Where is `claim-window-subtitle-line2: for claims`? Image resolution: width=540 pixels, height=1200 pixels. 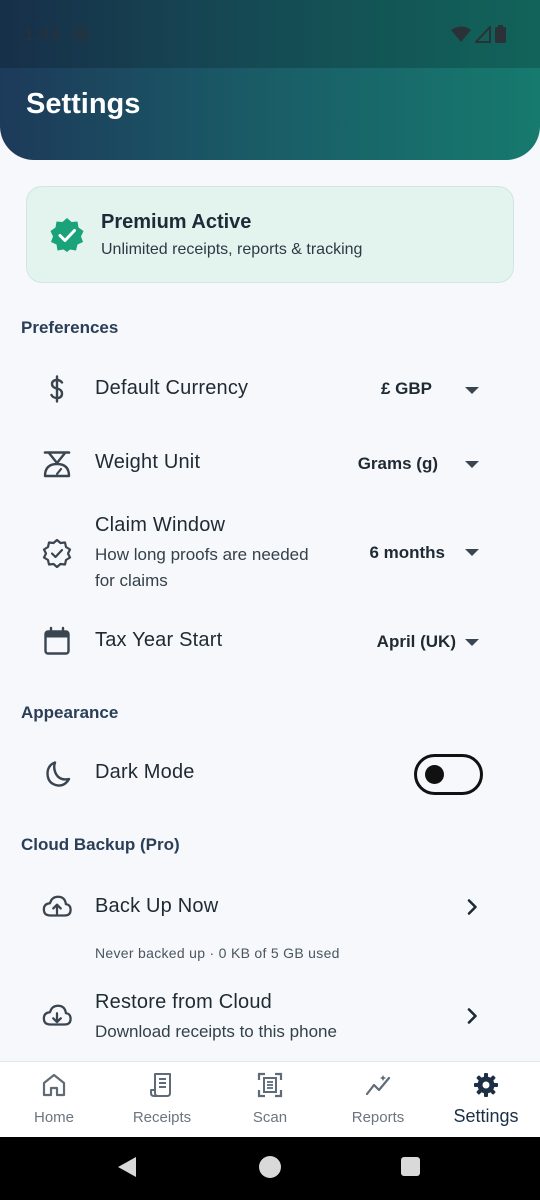 claim-window-subtitle-line2: for claims is located at coordinates (131, 580).